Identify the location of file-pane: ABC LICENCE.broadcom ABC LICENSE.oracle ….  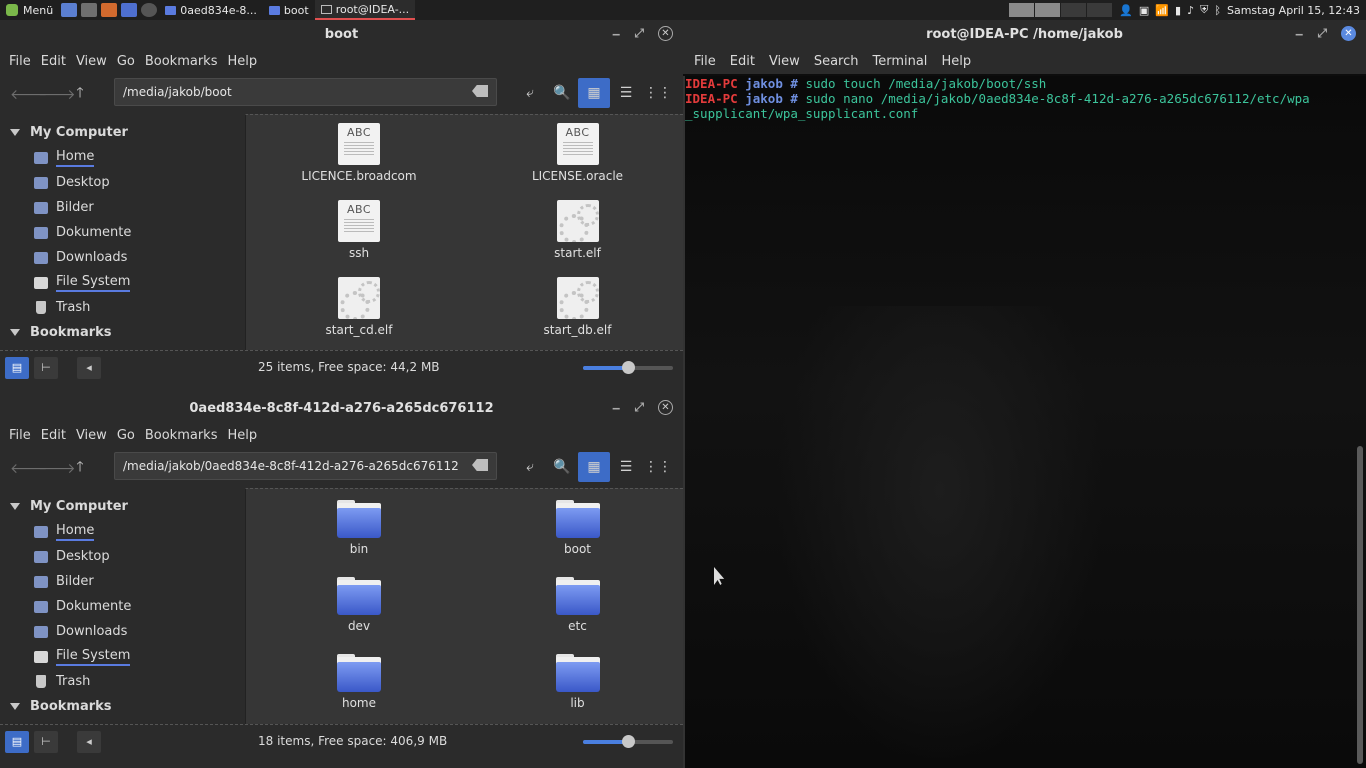
(464, 232).